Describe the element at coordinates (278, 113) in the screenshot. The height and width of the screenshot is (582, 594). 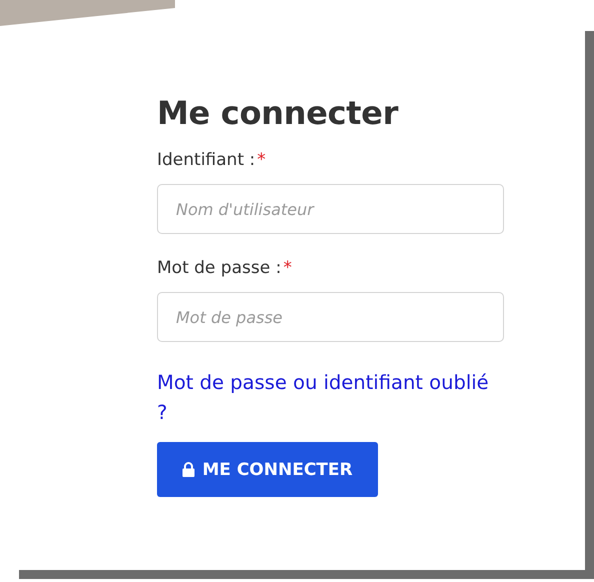
I see `page-title: Me connecter` at that location.